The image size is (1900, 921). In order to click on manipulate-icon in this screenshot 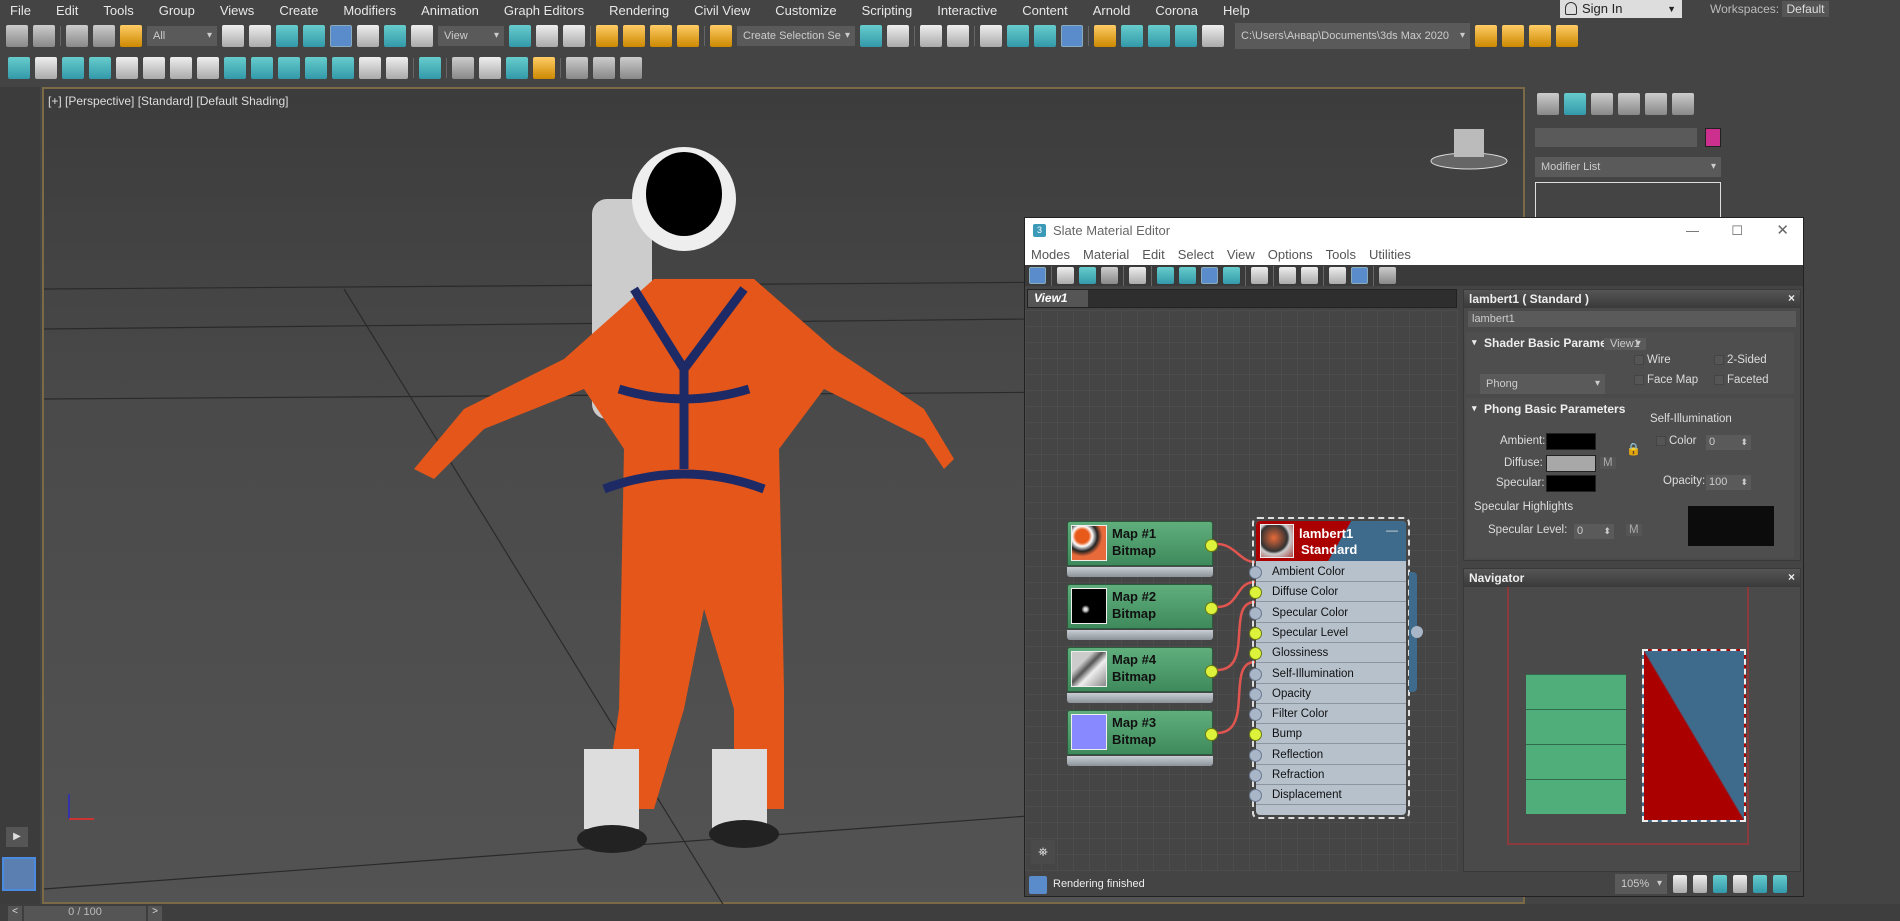, I will do `click(547, 36)`.